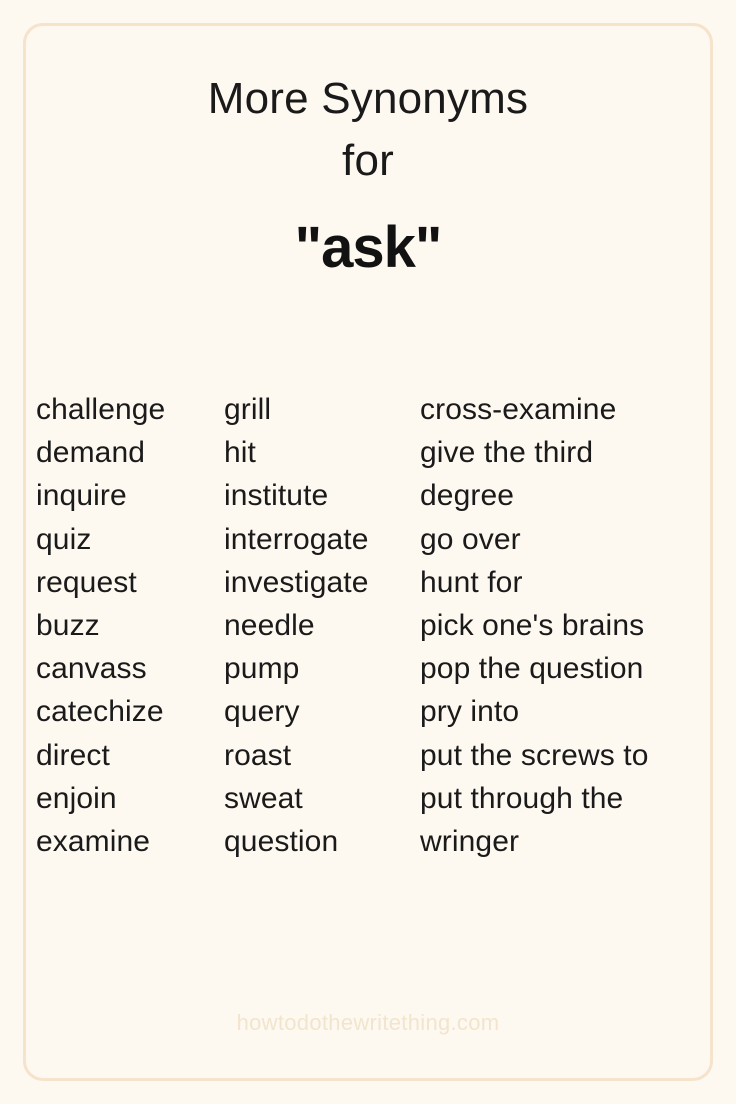 The image size is (736, 1104). Describe the element at coordinates (296, 582) in the screenshot. I see `synonym-item: investigate` at that location.